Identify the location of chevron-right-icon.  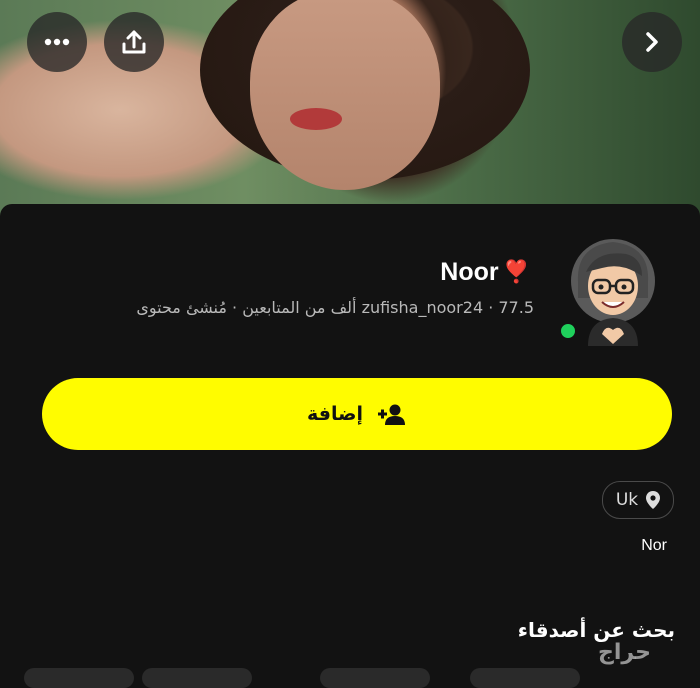
(652, 42).